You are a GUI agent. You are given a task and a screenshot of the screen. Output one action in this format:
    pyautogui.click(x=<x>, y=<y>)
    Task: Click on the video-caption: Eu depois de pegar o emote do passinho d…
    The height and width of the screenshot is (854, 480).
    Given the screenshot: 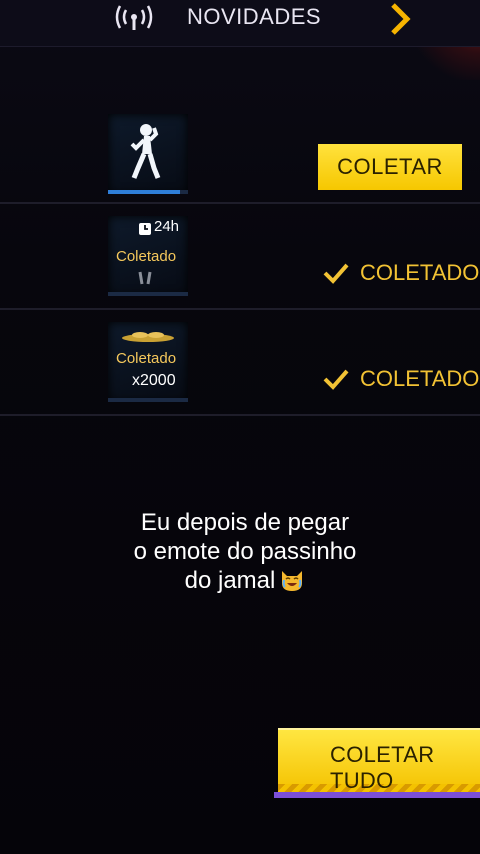 What is the action you would take?
    pyautogui.click(x=245, y=551)
    